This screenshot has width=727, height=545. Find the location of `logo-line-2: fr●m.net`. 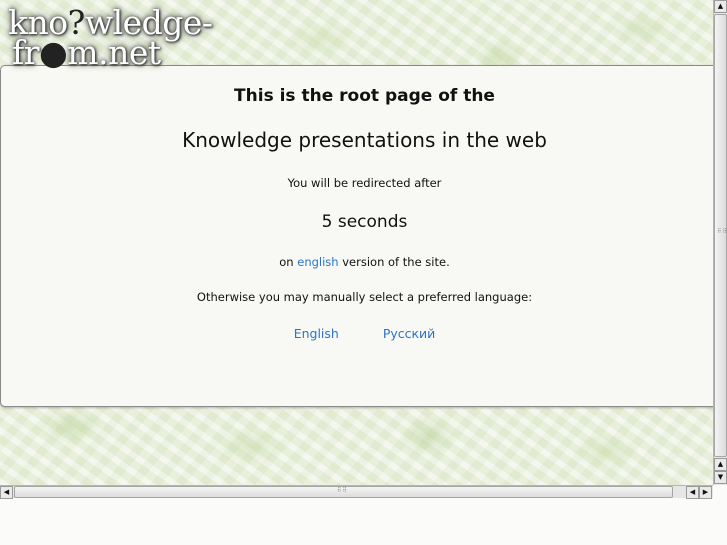

logo-line-2: fr●m.net is located at coordinates (110, 52).